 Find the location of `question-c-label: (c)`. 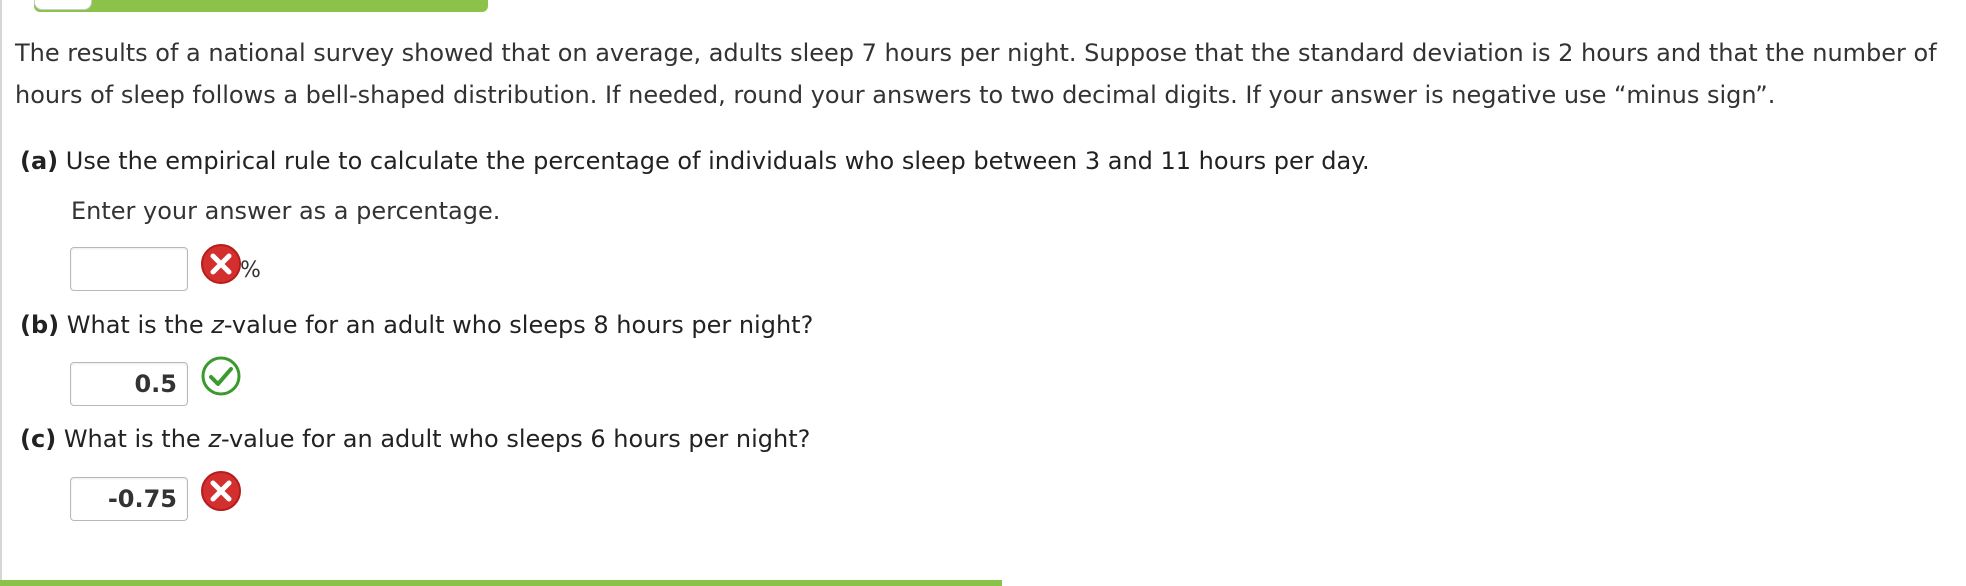

question-c-label: (c) is located at coordinates (38, 439).